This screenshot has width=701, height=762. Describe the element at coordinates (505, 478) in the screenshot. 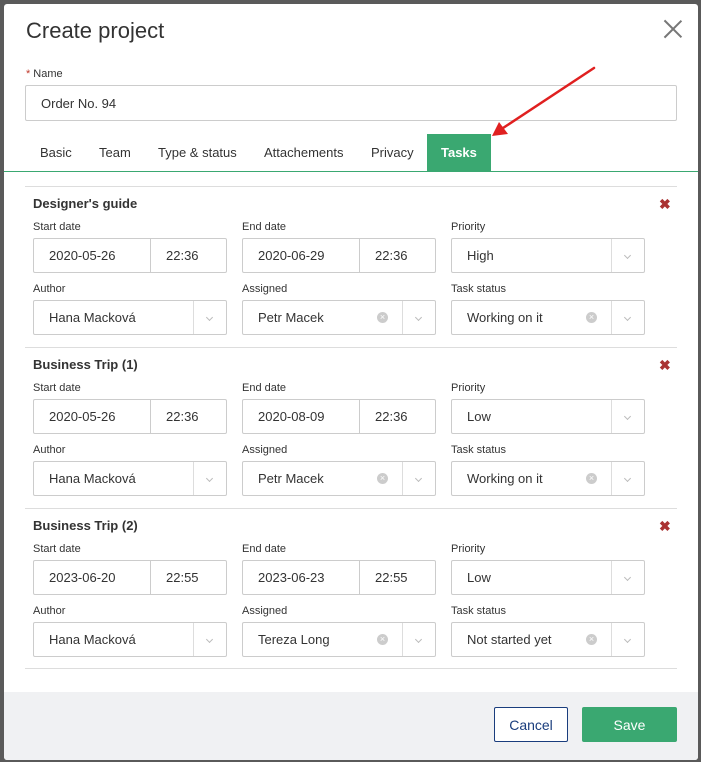

I see `task-status-value: Working on it` at that location.